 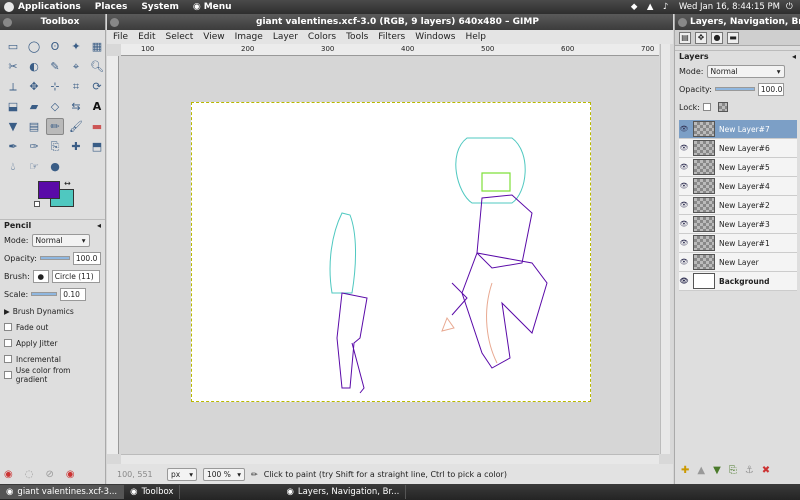 What do you see at coordinates (13, 66) in the screenshot?
I see `scissors-icon: ✂` at bounding box center [13, 66].